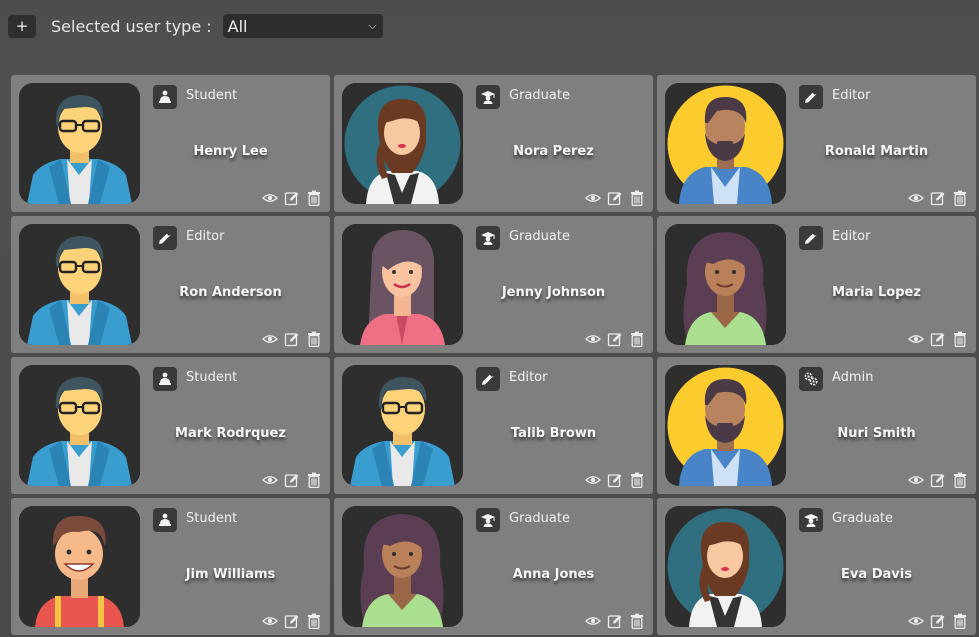 This screenshot has width=979, height=637. Describe the element at coordinates (22, 26) in the screenshot. I see `add-user-button: +` at that location.